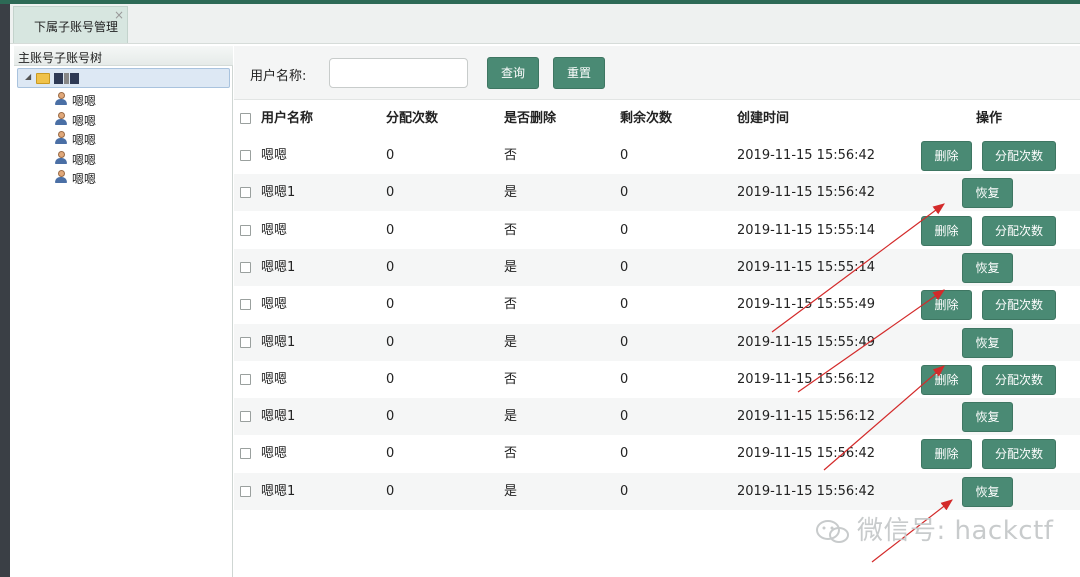 This screenshot has width=1080, height=577. What do you see at coordinates (989, 118) in the screenshot?
I see `header-operations: 操作` at bounding box center [989, 118].